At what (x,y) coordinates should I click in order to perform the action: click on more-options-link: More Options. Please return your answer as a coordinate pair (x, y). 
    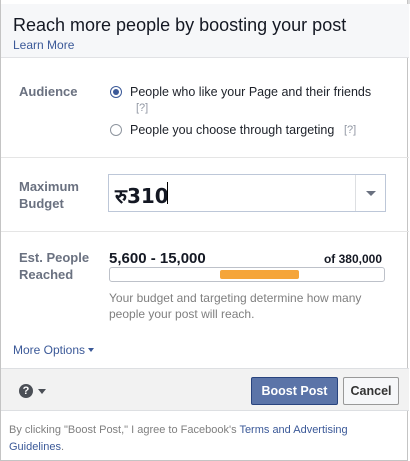
    Looking at the image, I should click on (54, 350).